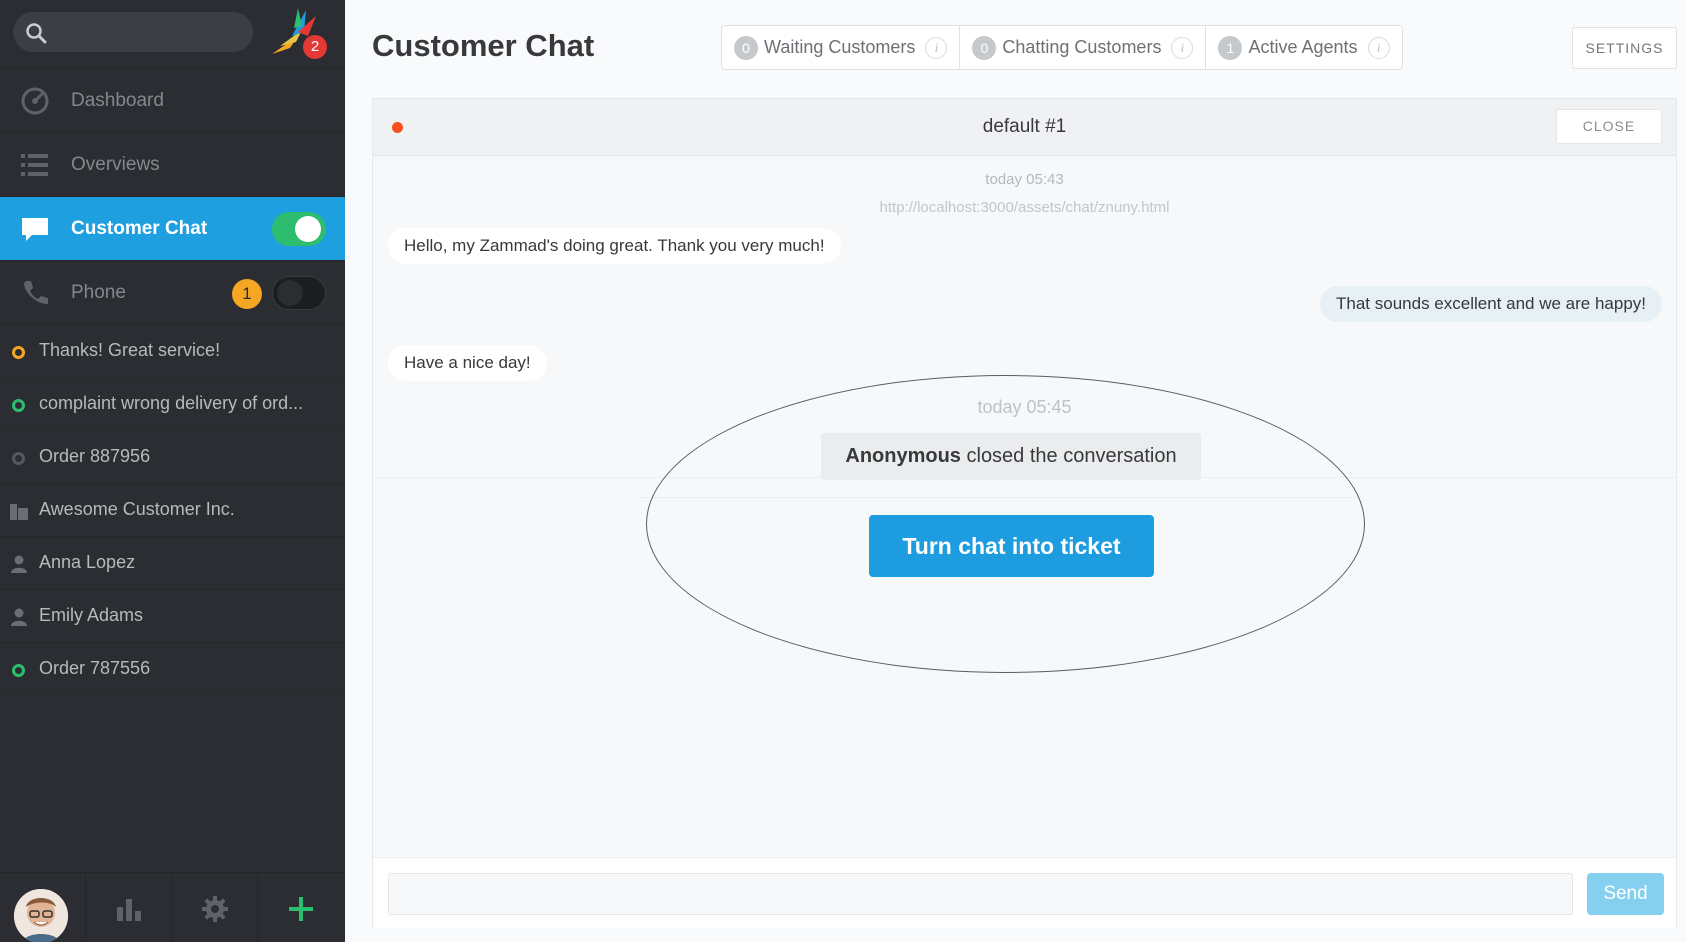  What do you see at coordinates (172, 100) in the screenshot?
I see `nav-dashboard: Dashboard` at bounding box center [172, 100].